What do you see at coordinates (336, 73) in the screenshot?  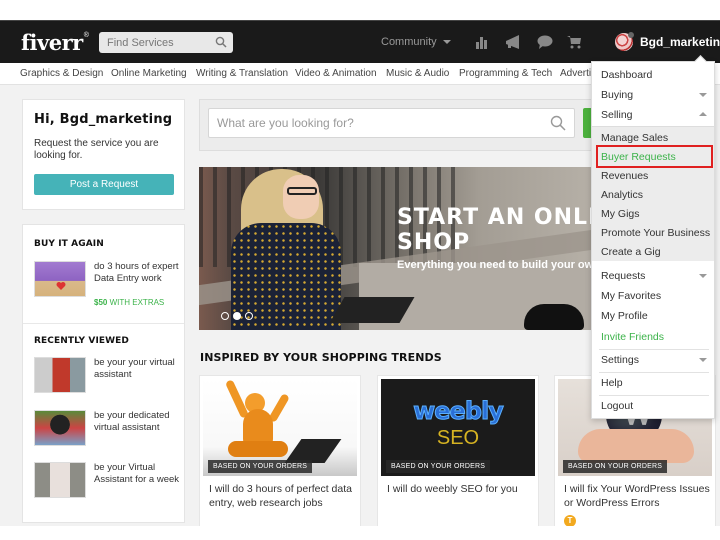 I see `category-video-animation: Video & Animation` at bounding box center [336, 73].